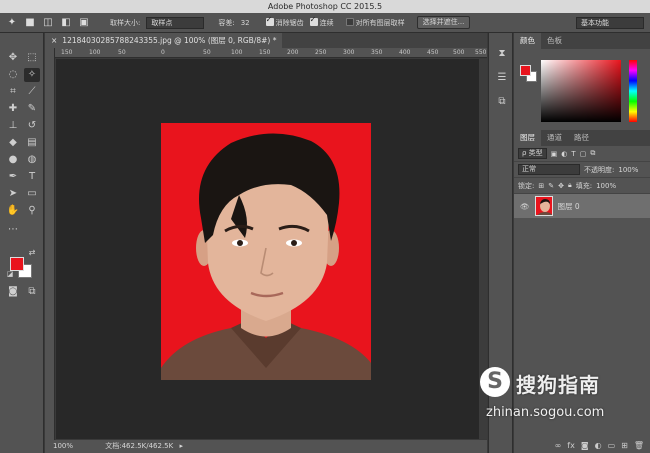 This screenshot has height=453, width=650. What do you see at coordinates (481, 52) in the screenshot?
I see `ruler-tick: 550` at bounding box center [481, 52].